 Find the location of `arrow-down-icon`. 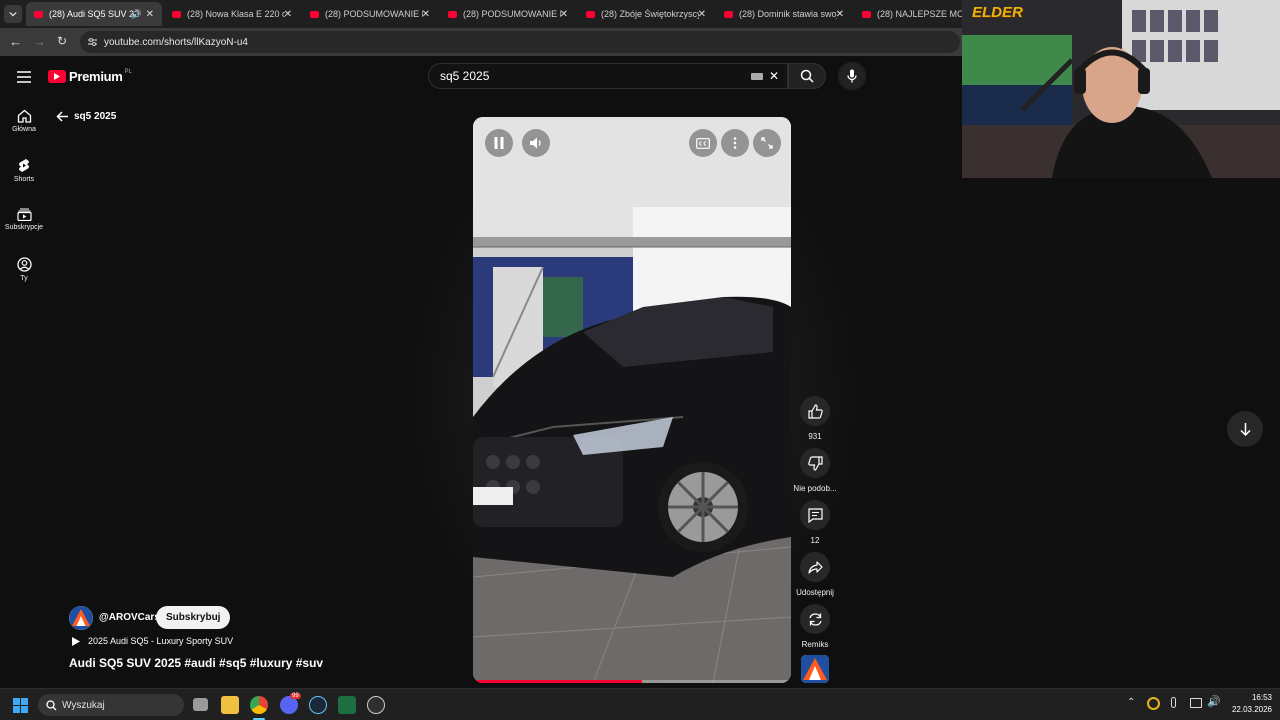

arrow-down-icon is located at coordinates (1245, 429).